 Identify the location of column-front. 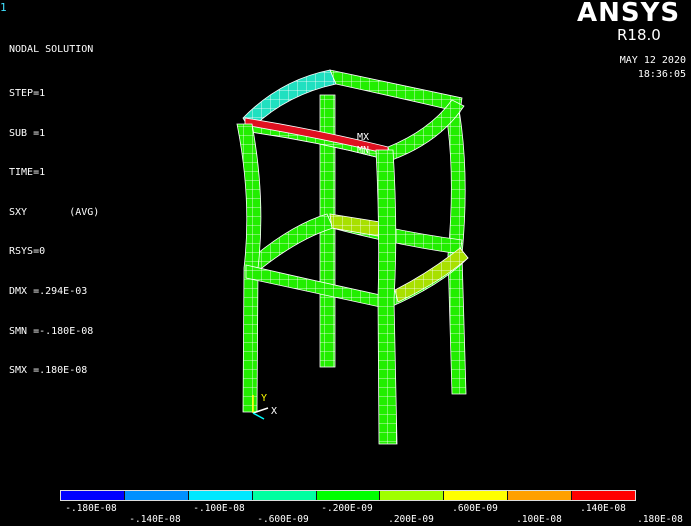
(386, 297).